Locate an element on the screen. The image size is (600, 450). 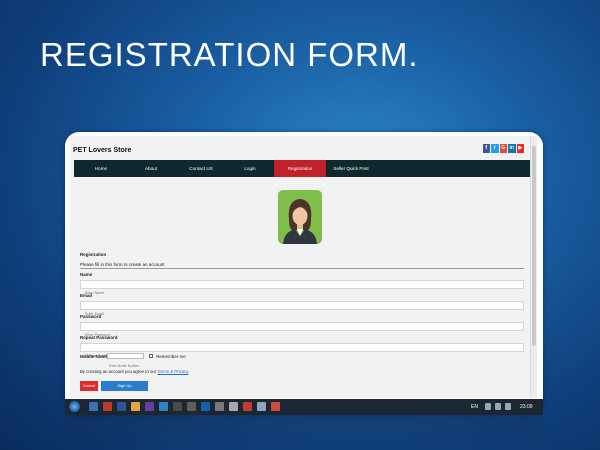
name-label: Name is located at coordinates (86, 274).